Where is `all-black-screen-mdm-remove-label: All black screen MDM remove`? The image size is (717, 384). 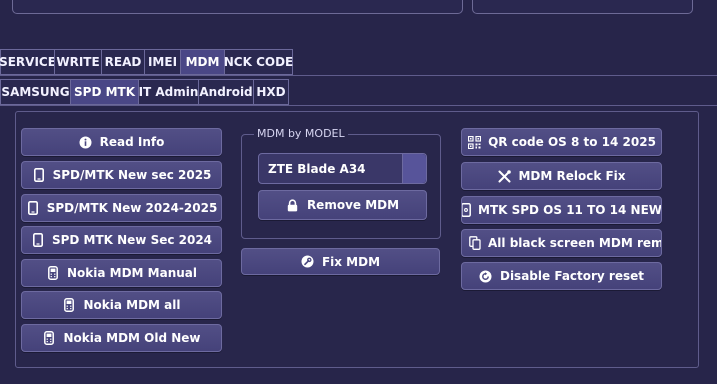
all-black-screen-mdm-remove-label: All black screen MDM remove is located at coordinates (575, 243).